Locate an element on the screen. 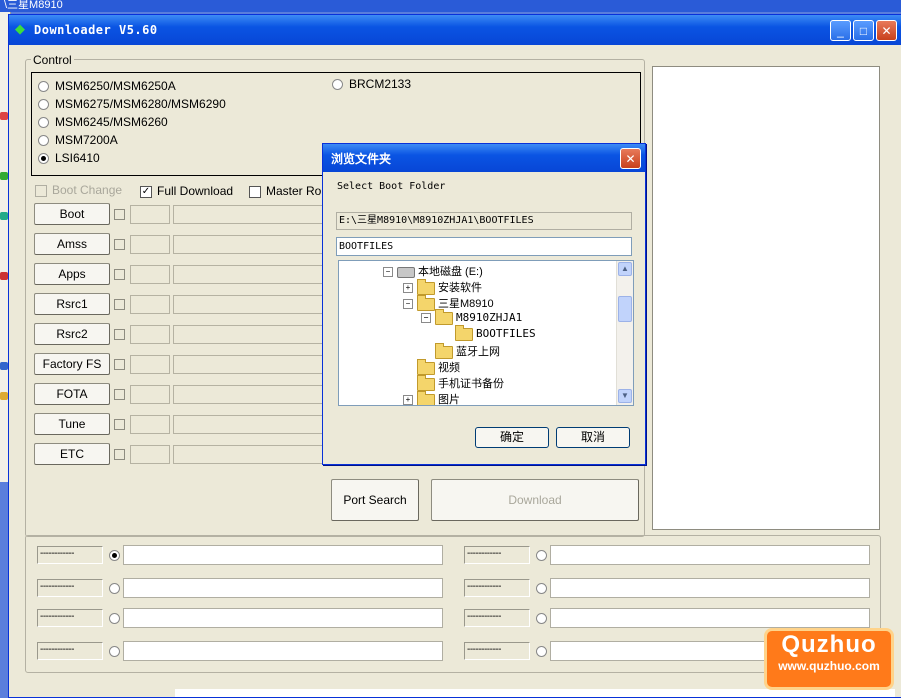  apps-path-field is located at coordinates (248, 274).